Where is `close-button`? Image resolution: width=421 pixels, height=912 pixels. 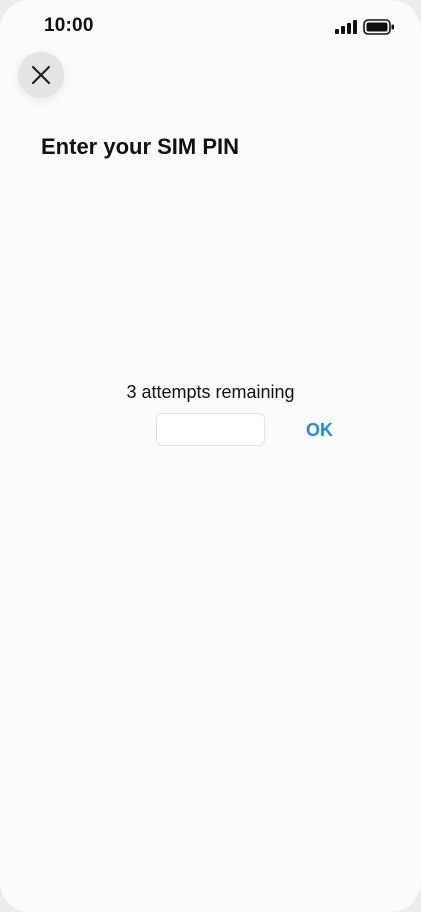 close-button is located at coordinates (41, 75).